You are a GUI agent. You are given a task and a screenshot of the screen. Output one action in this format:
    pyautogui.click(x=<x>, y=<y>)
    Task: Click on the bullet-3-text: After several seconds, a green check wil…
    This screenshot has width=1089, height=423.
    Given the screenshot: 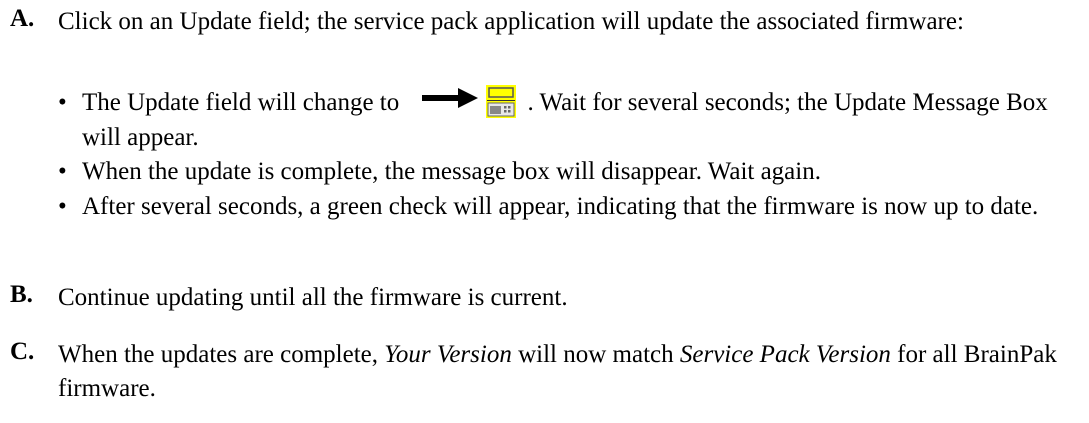 What is the action you would take?
    pyautogui.click(x=560, y=206)
    